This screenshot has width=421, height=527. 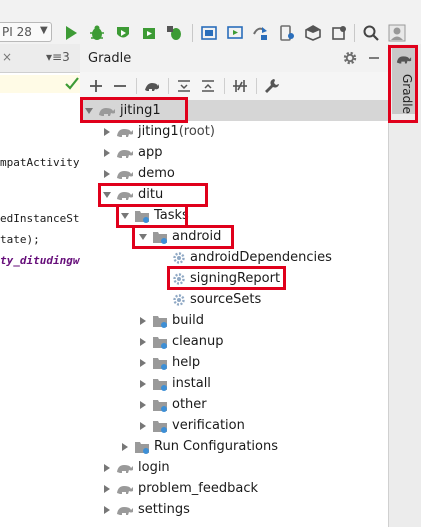 What do you see at coordinates (199, 446) in the screenshot?
I see `tree-item-run-configurations: Run Configurations` at bounding box center [199, 446].